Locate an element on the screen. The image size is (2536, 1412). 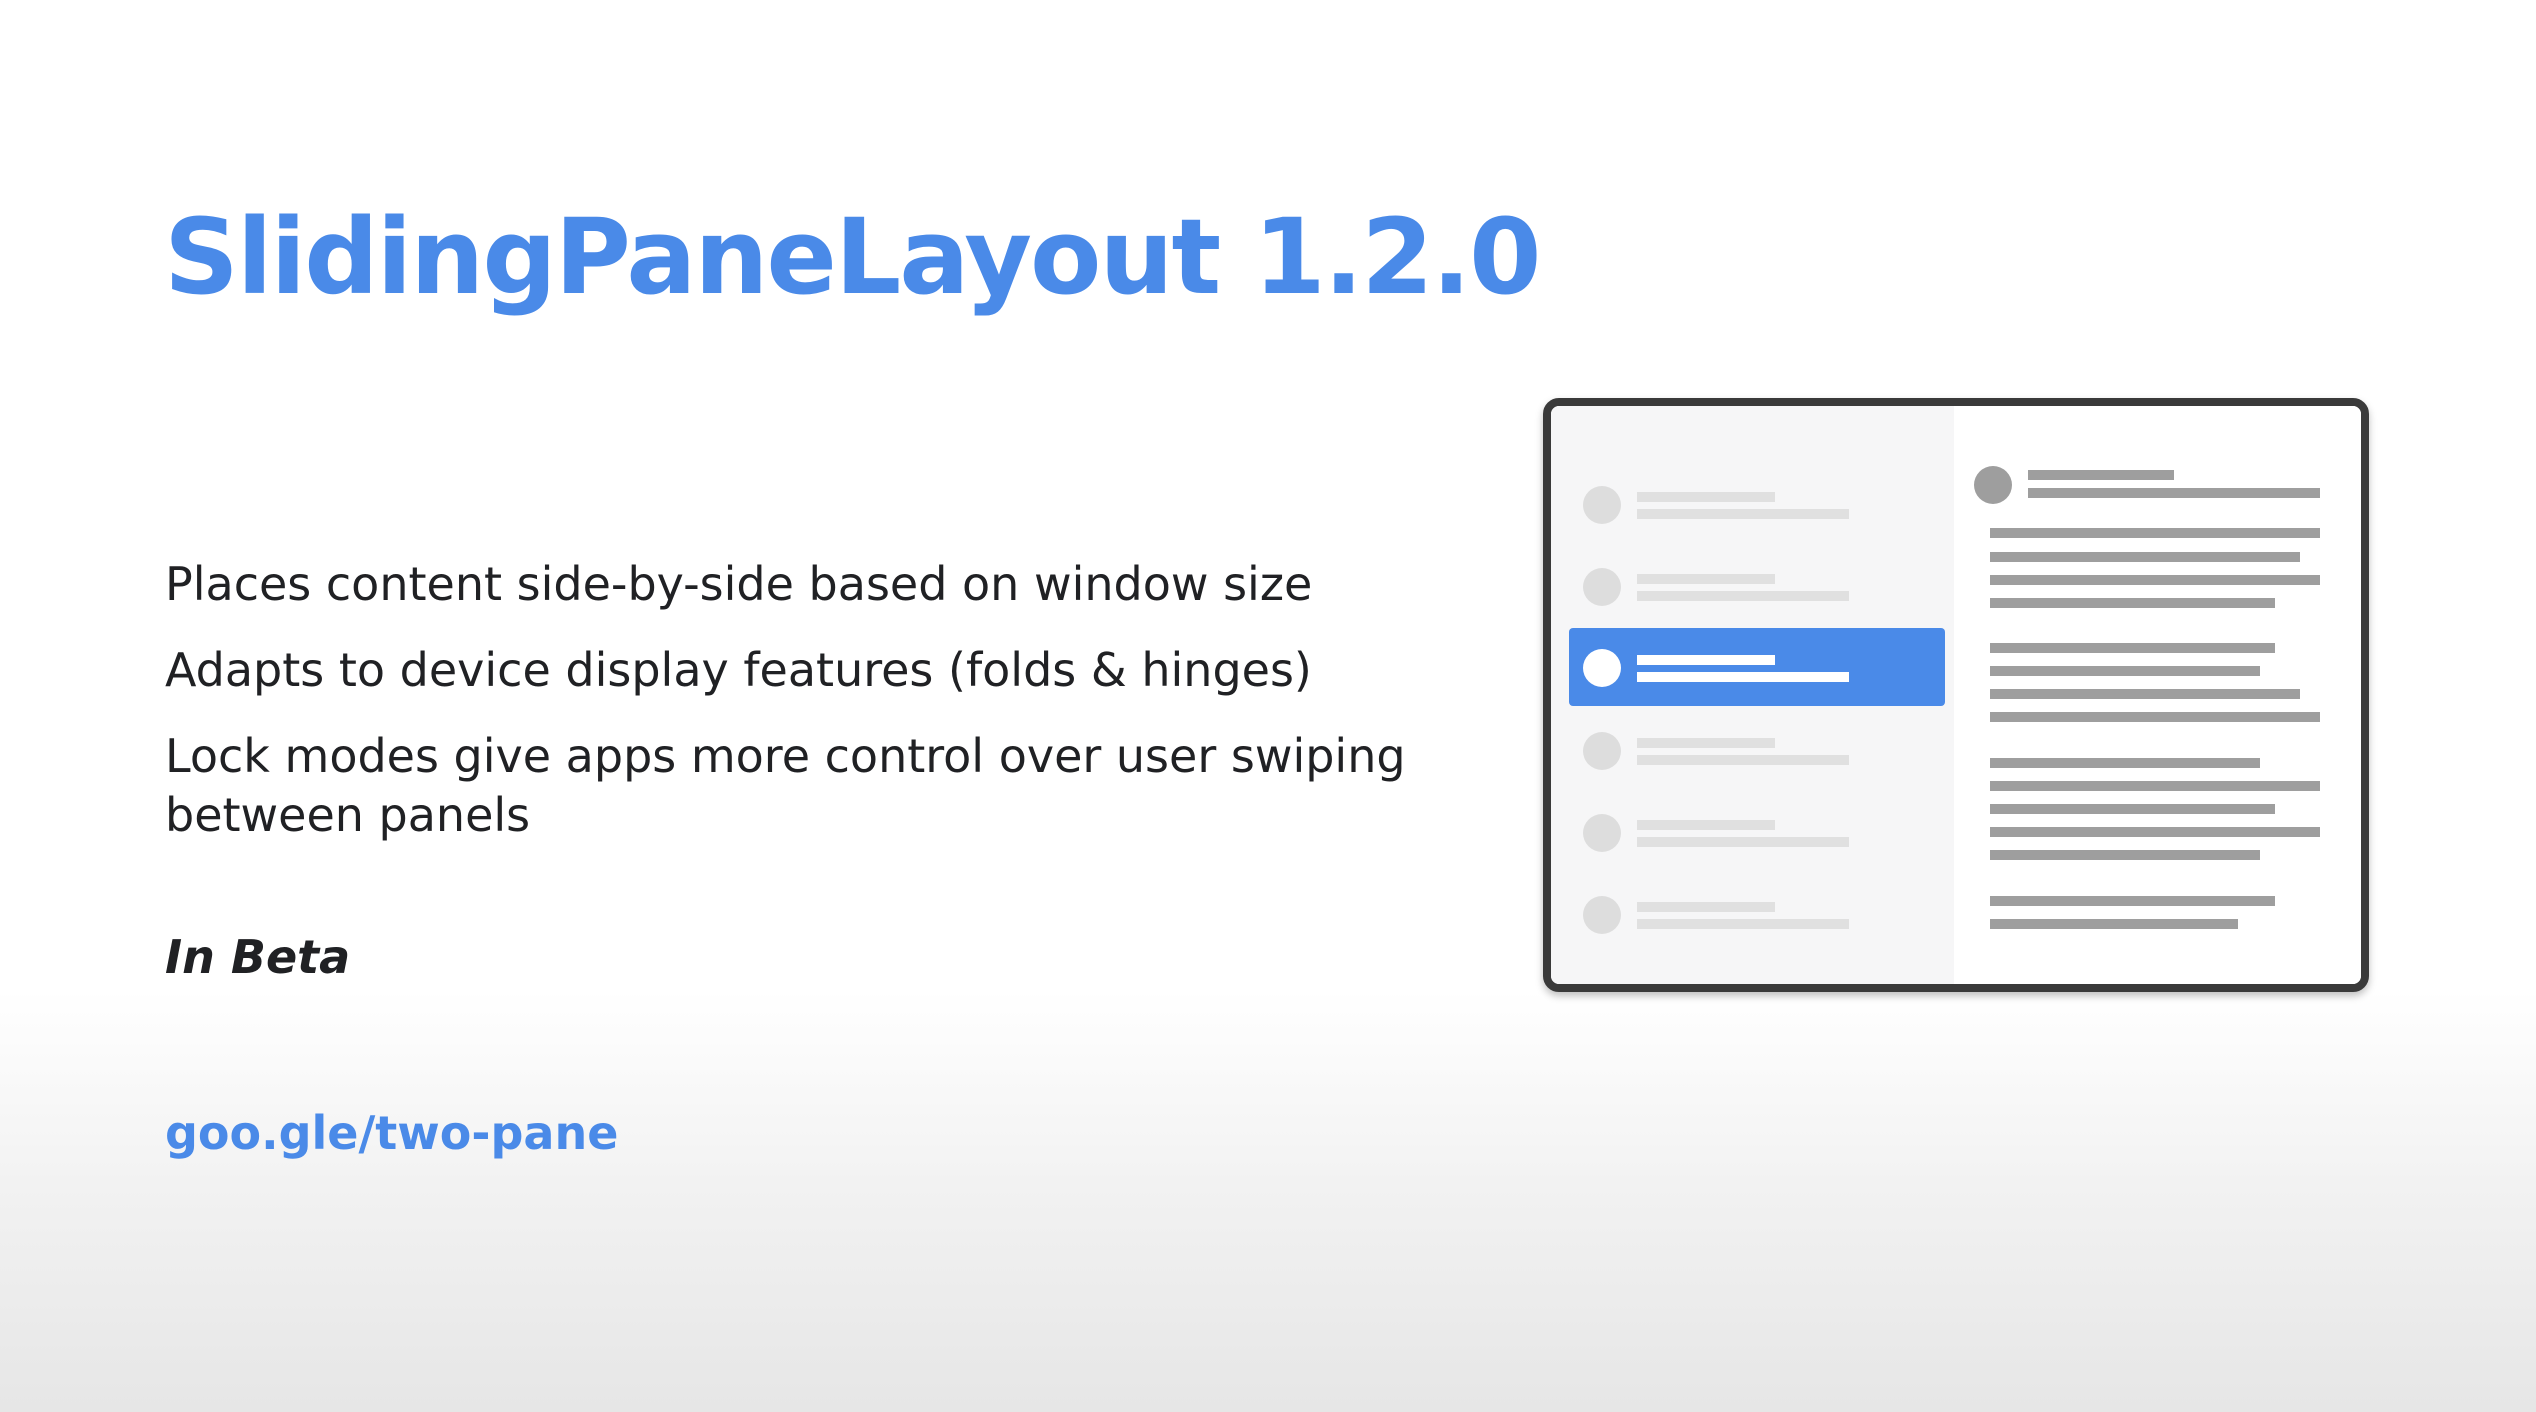
two-pane-illustration is located at coordinates (1956, 695).